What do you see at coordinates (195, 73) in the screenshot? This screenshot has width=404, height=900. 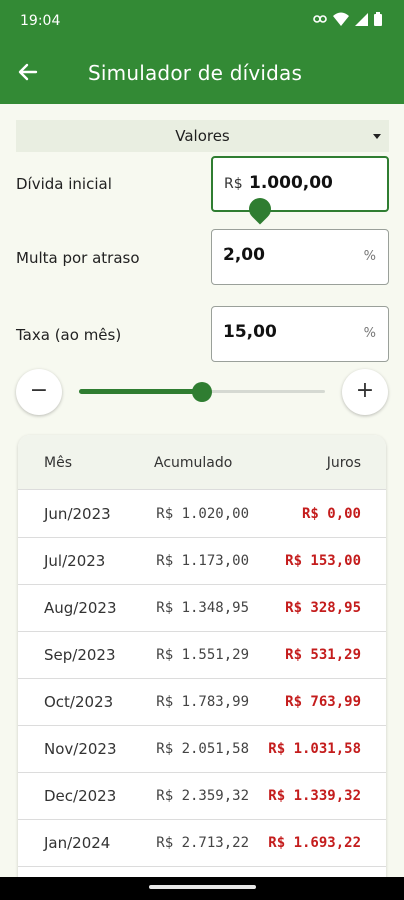 I see `page-title: Simulador de dívidas` at bounding box center [195, 73].